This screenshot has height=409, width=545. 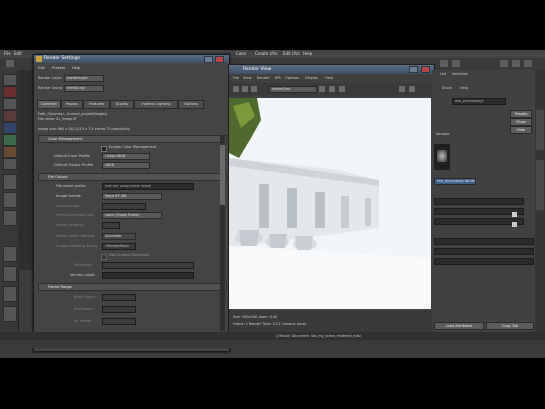 I want to click on refresh-icon, so click(x=254, y=89).